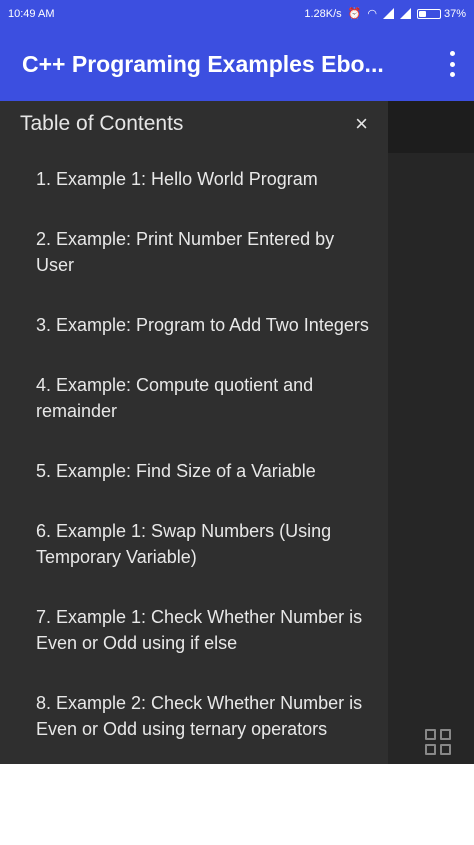 The image size is (474, 845). What do you see at coordinates (431, 432) in the screenshot?
I see `document-view` at bounding box center [431, 432].